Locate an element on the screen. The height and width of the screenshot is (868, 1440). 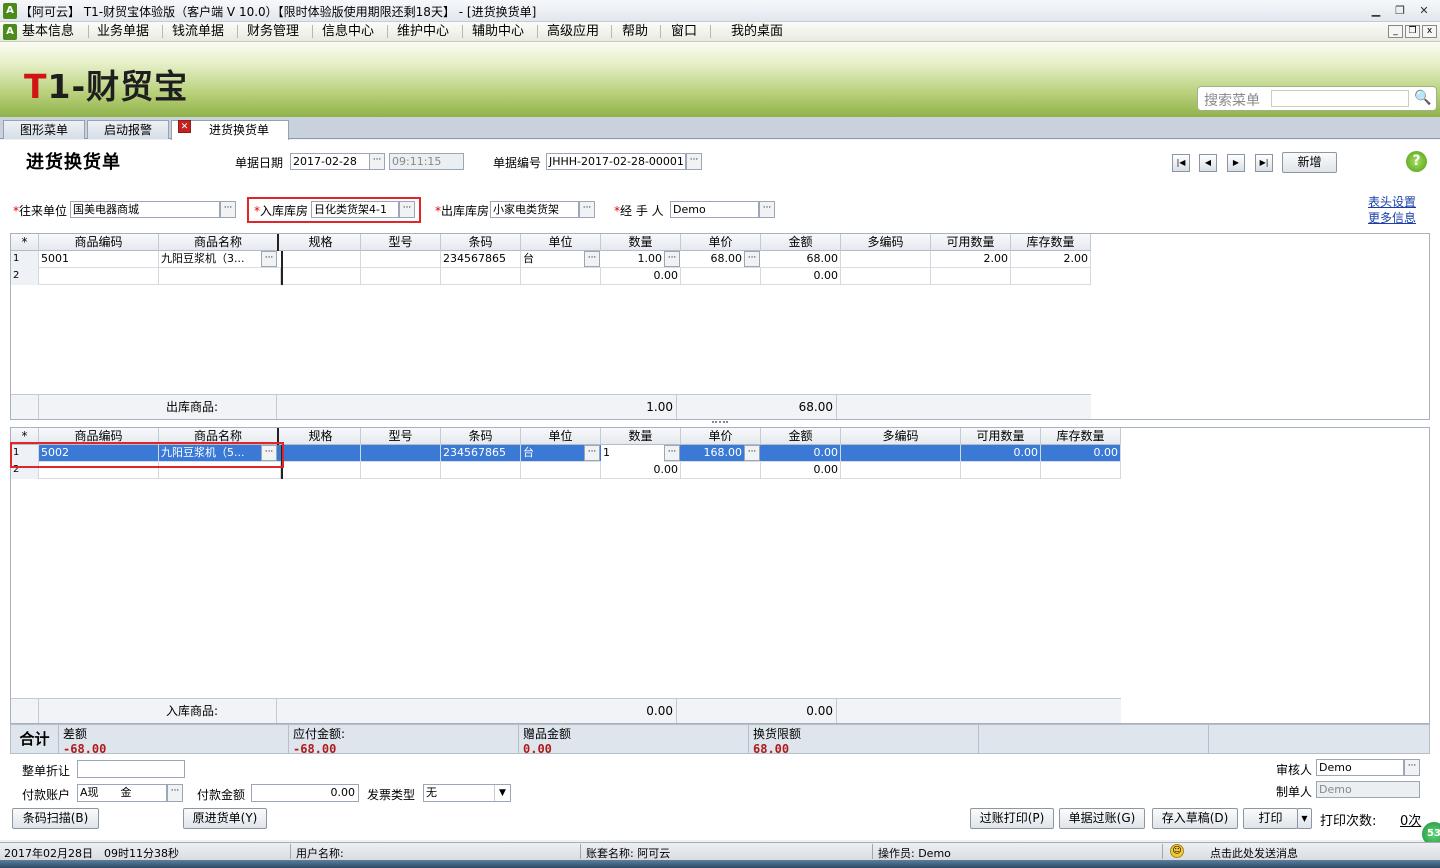
in-warehouse-picker-button: ··· is located at coordinates (407, 209).